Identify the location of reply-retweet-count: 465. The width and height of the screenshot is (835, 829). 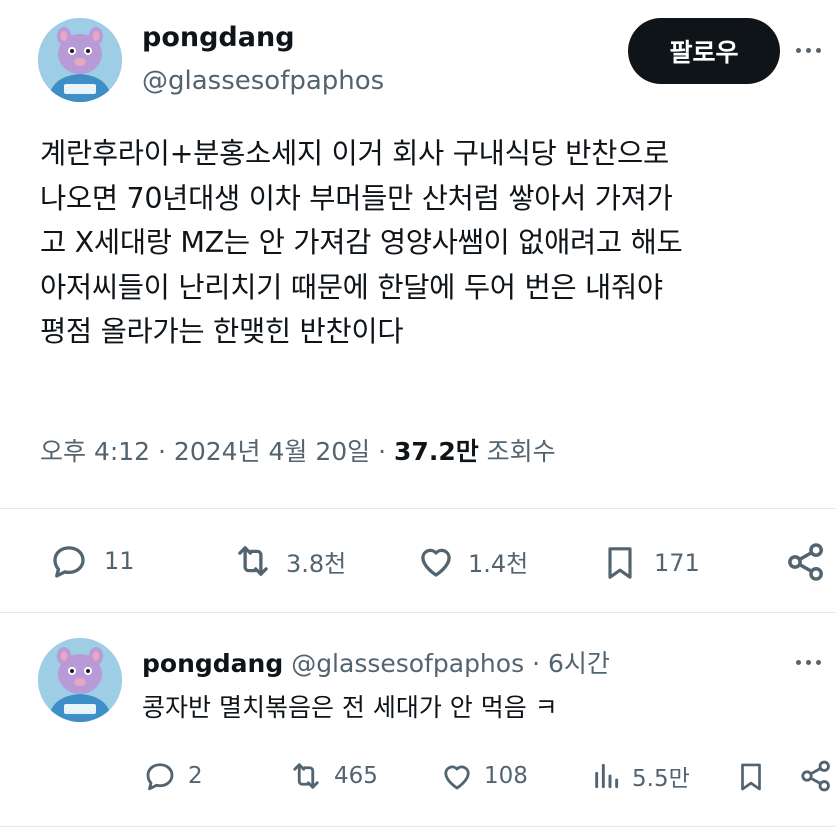
(356, 776).